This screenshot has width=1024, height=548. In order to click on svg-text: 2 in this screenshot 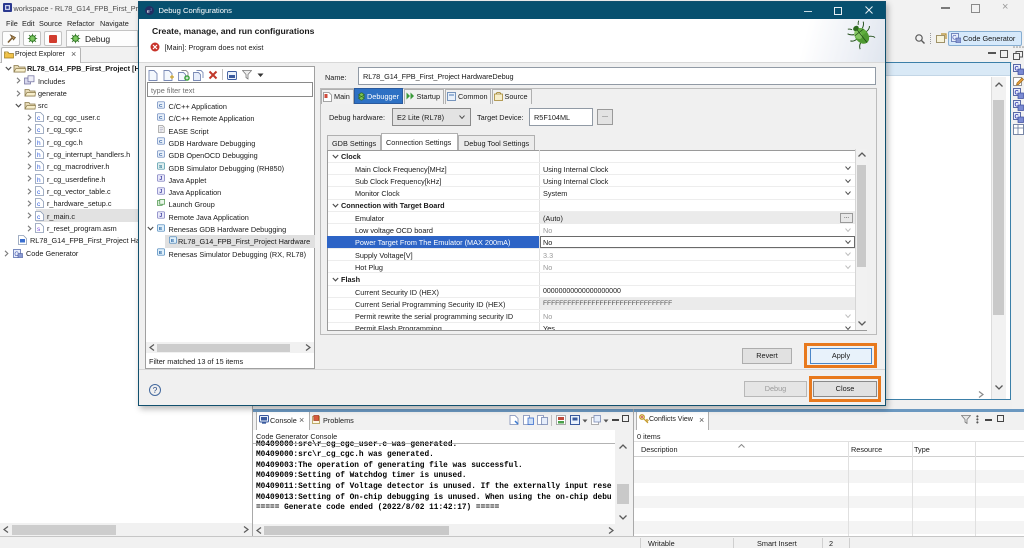, I will do `click(151, 10)`.